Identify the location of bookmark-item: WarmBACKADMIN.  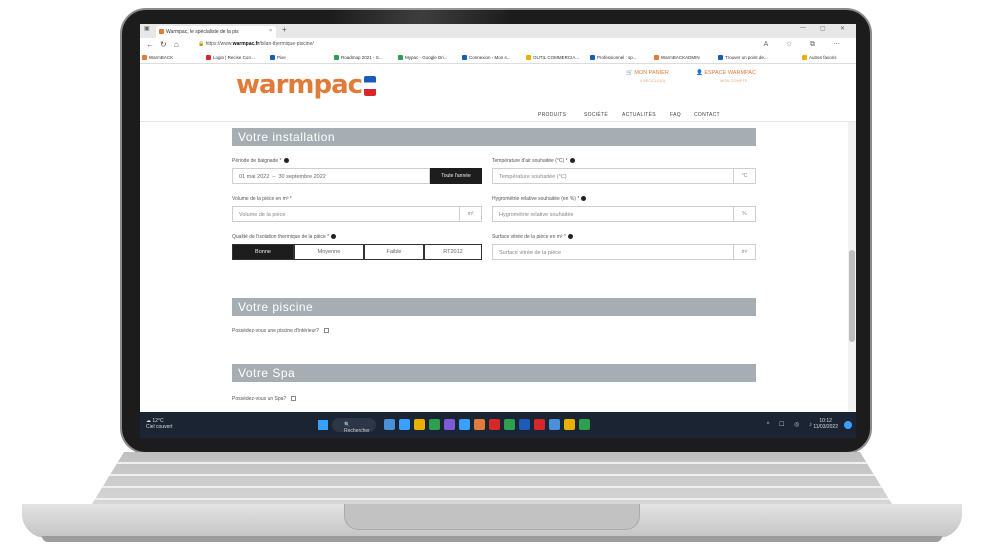
(677, 57).